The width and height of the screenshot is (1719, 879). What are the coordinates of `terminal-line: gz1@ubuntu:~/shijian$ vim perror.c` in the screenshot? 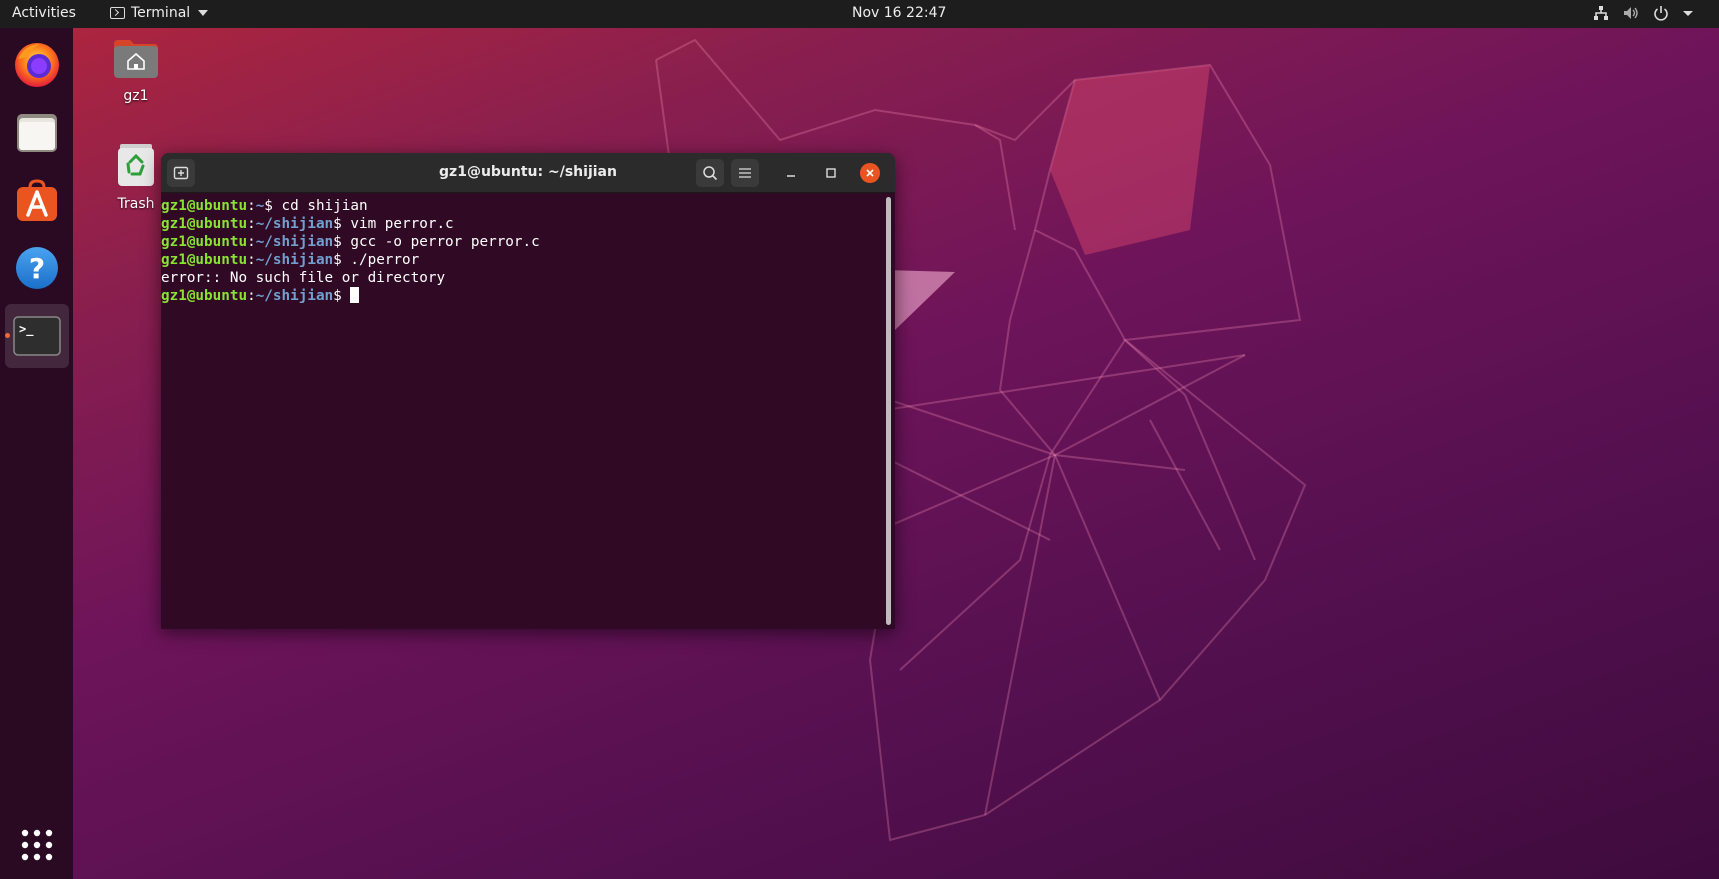 It's located at (307, 224).